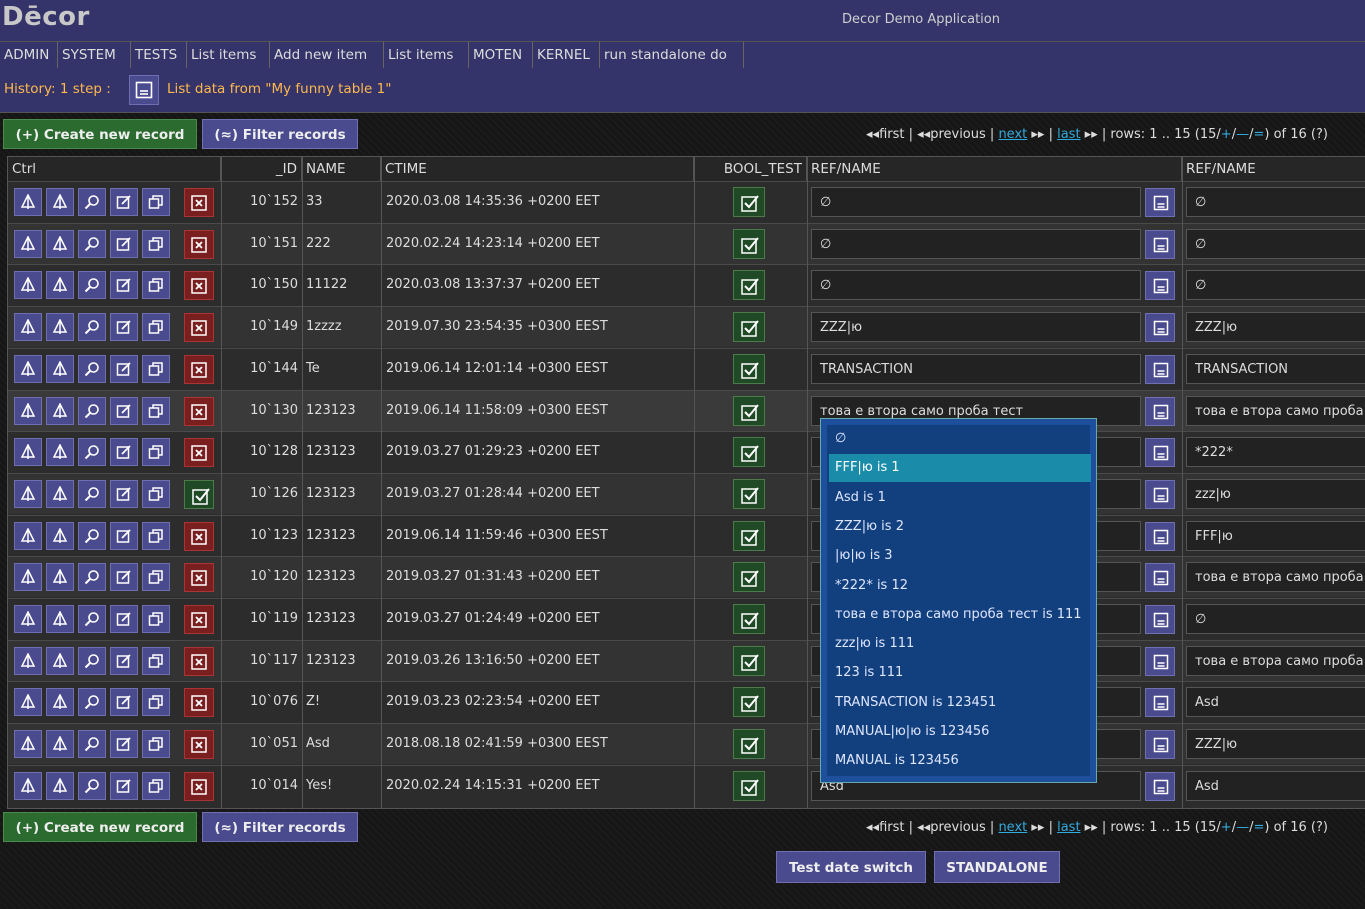  Describe the element at coordinates (341, 169) in the screenshot. I see `col-header-name: NAME` at that location.